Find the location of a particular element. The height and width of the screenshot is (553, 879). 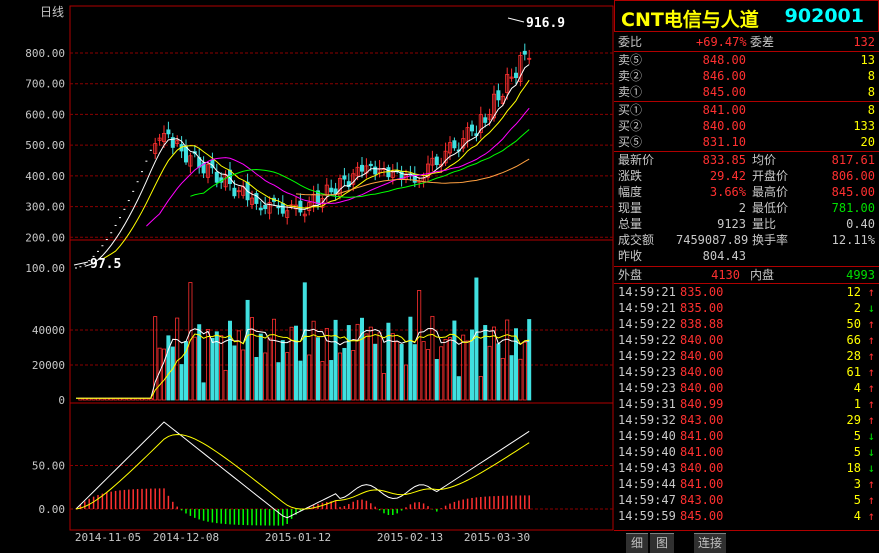

price-tick: 500.00 is located at coordinates (45, 145).